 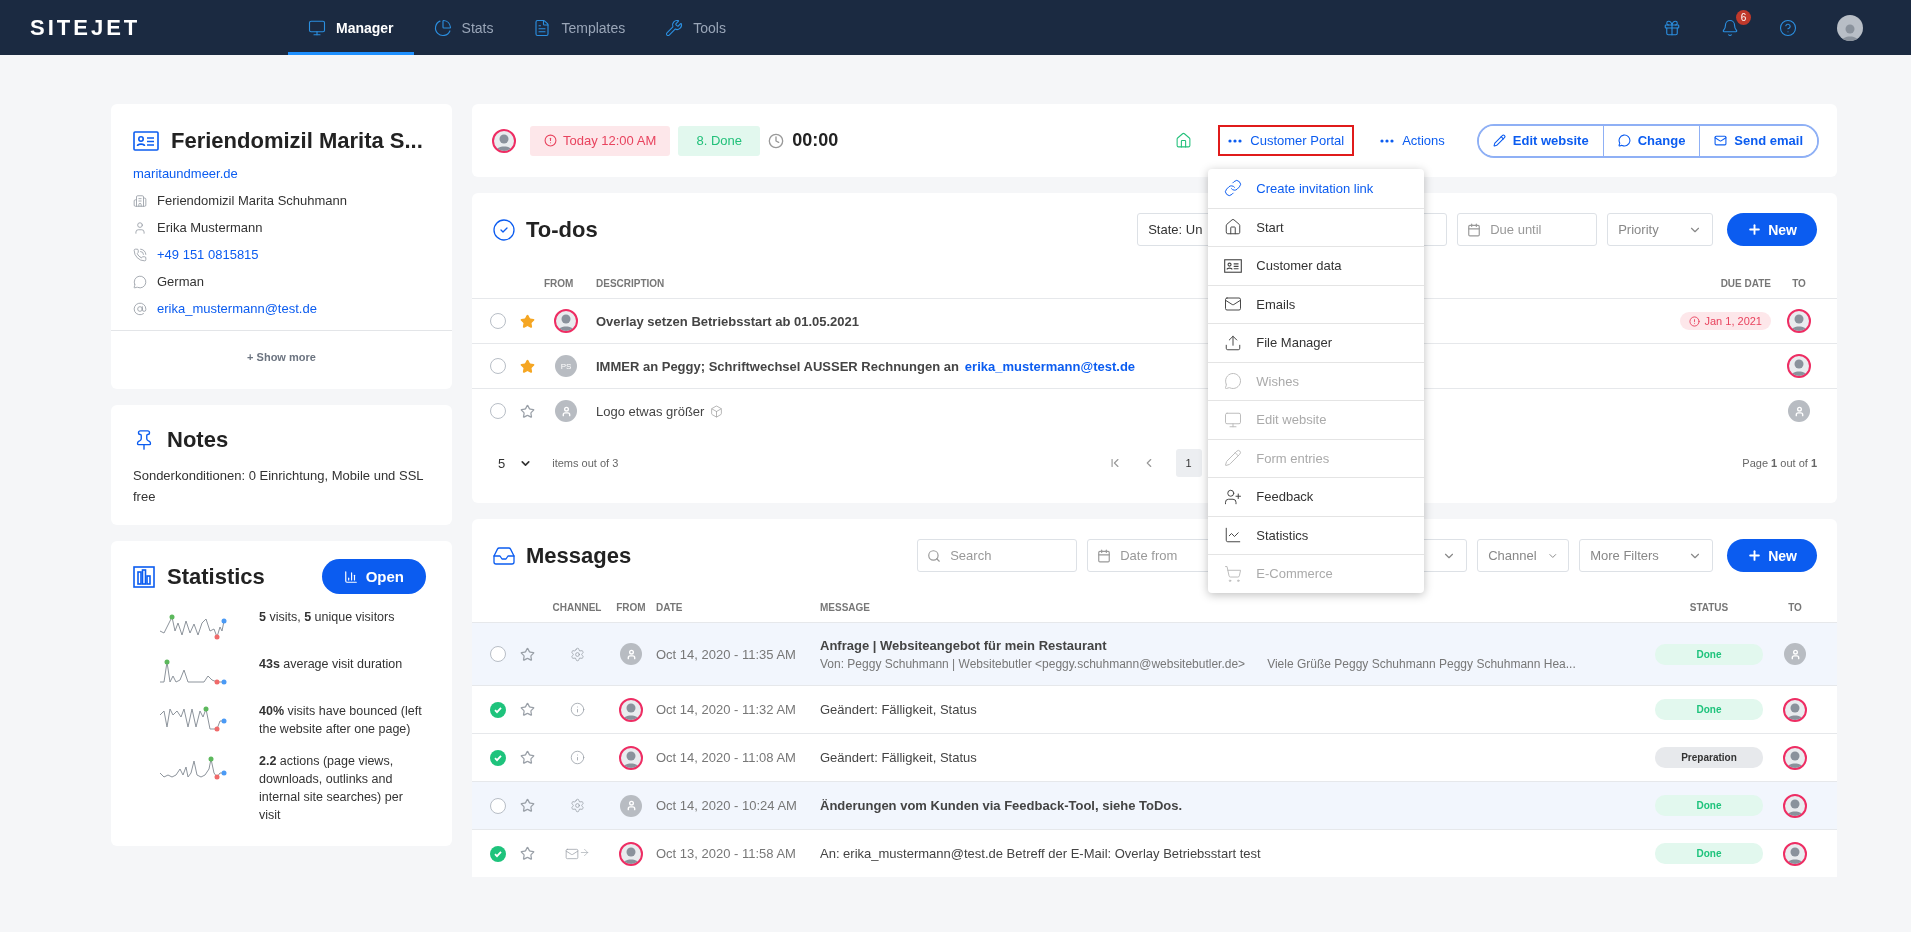 What do you see at coordinates (669, 607) in the screenshot?
I see `column-header: DATE` at bounding box center [669, 607].